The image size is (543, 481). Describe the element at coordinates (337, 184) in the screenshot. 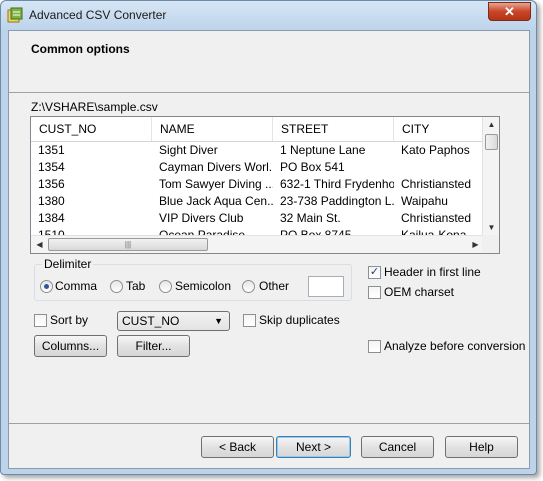

I see `cell-street: 632-1 Third Frydenhoj` at that location.